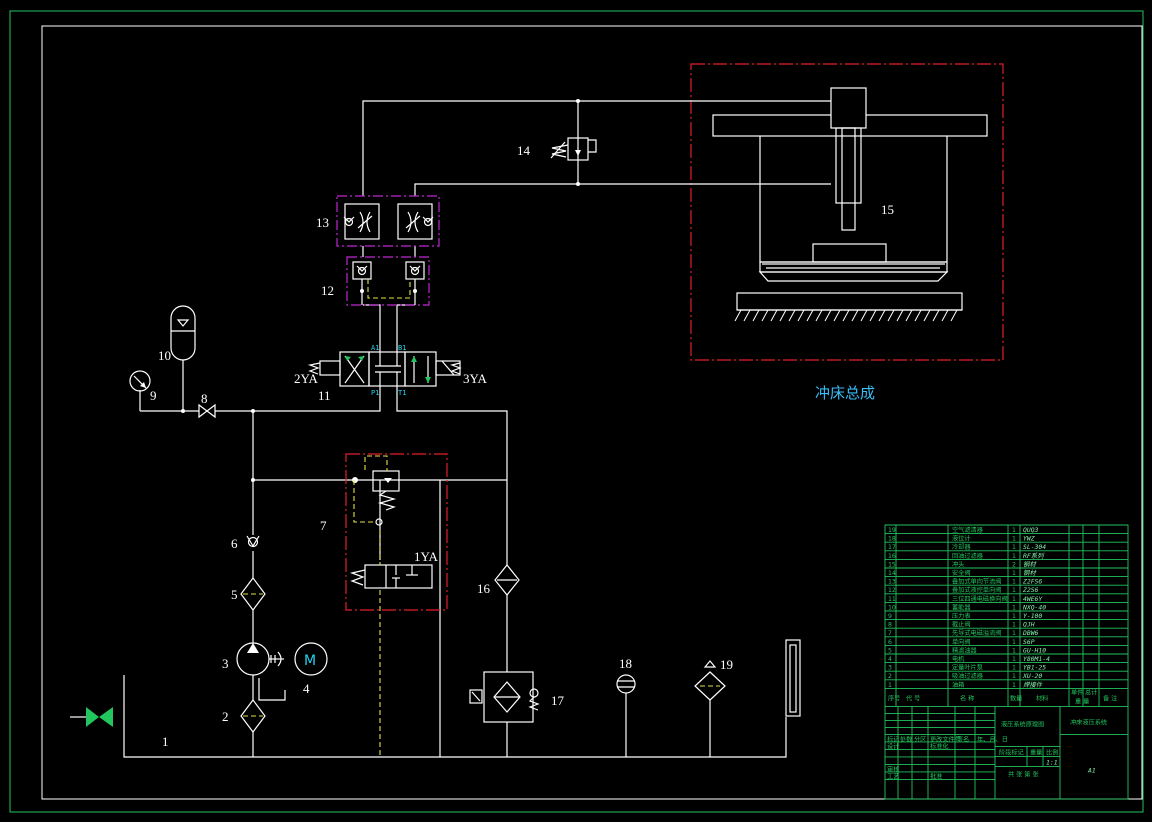  I want to click on part-spec: S6P, so click(1029, 642).